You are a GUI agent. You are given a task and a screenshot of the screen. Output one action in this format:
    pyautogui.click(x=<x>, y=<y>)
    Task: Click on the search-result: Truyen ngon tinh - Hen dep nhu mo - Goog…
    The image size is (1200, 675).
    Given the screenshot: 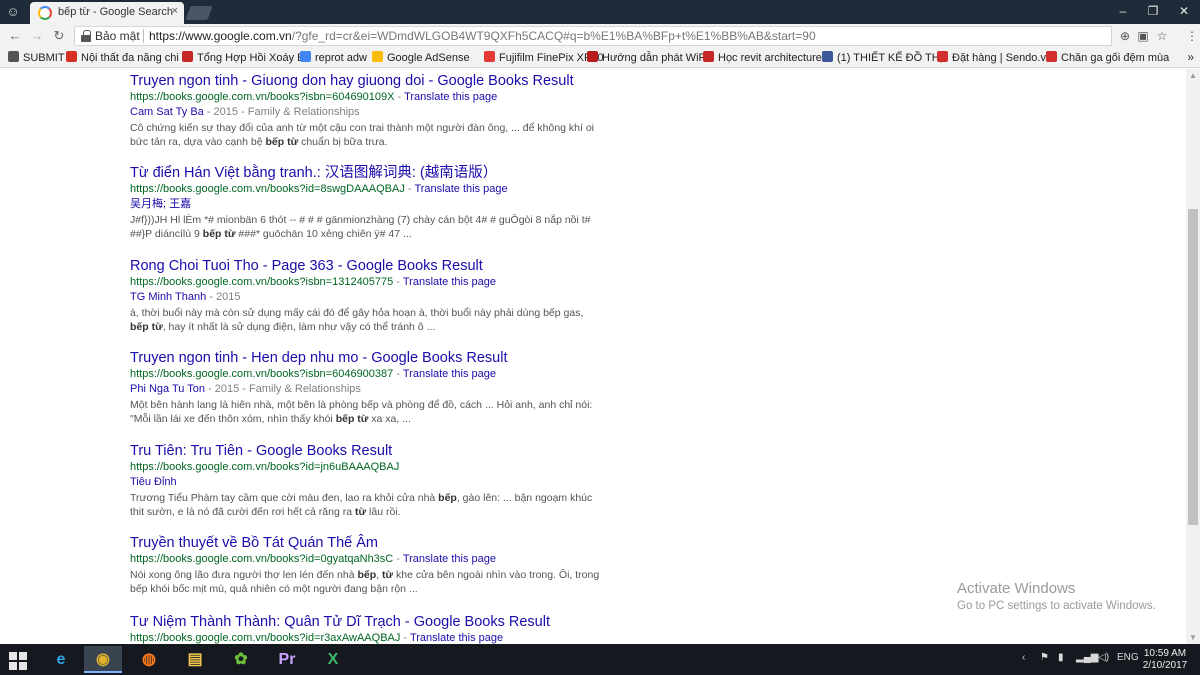 What is the action you would take?
    pyautogui.click(x=370, y=387)
    